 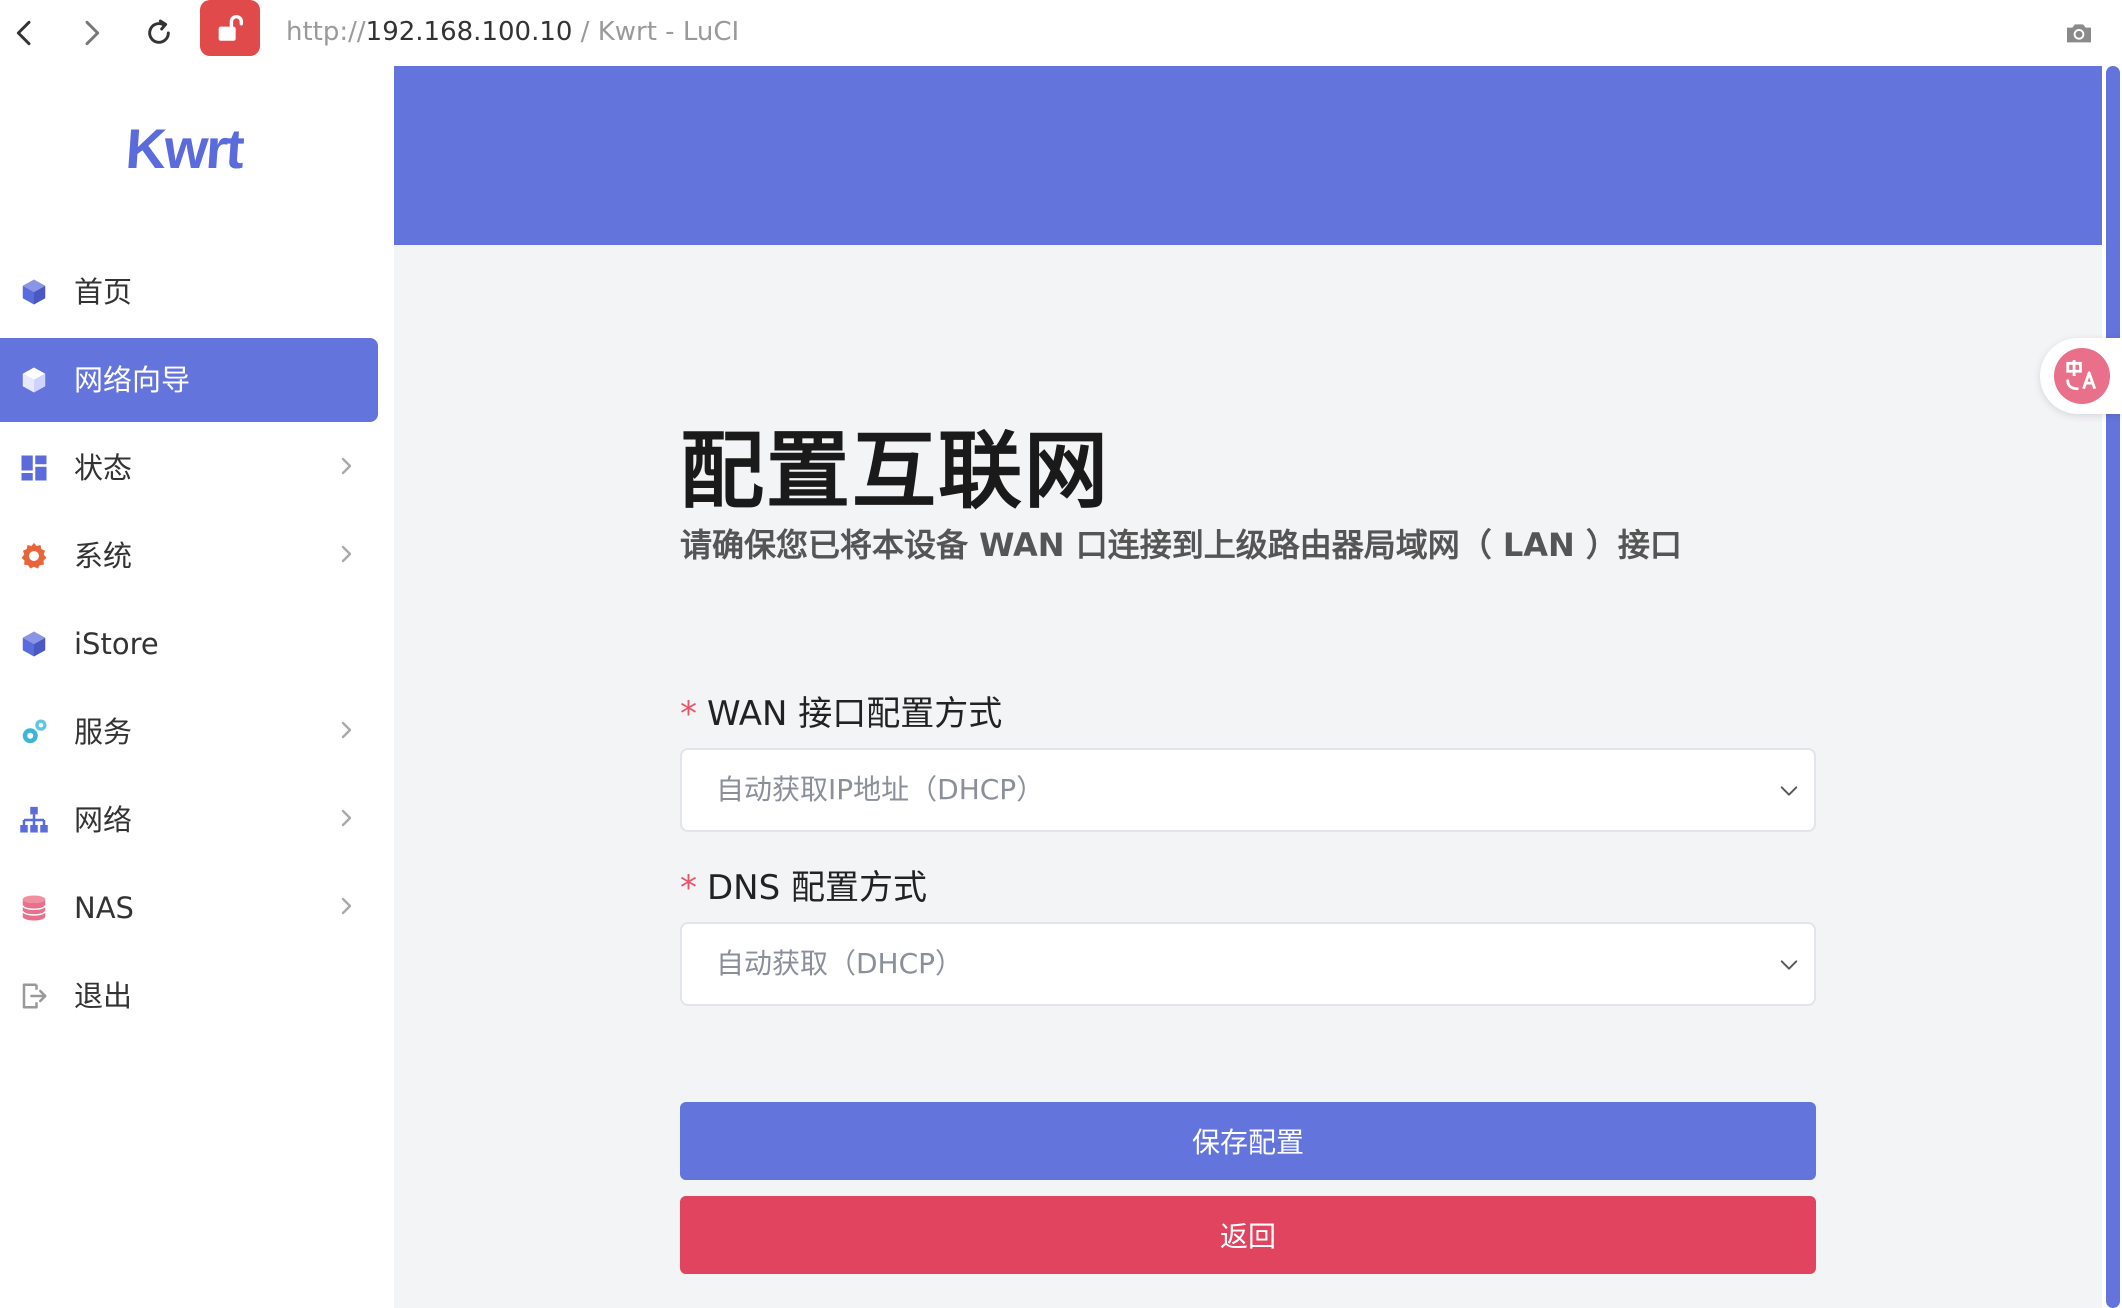 I want to click on sidebar-item-label: 网络, so click(x=103, y=820).